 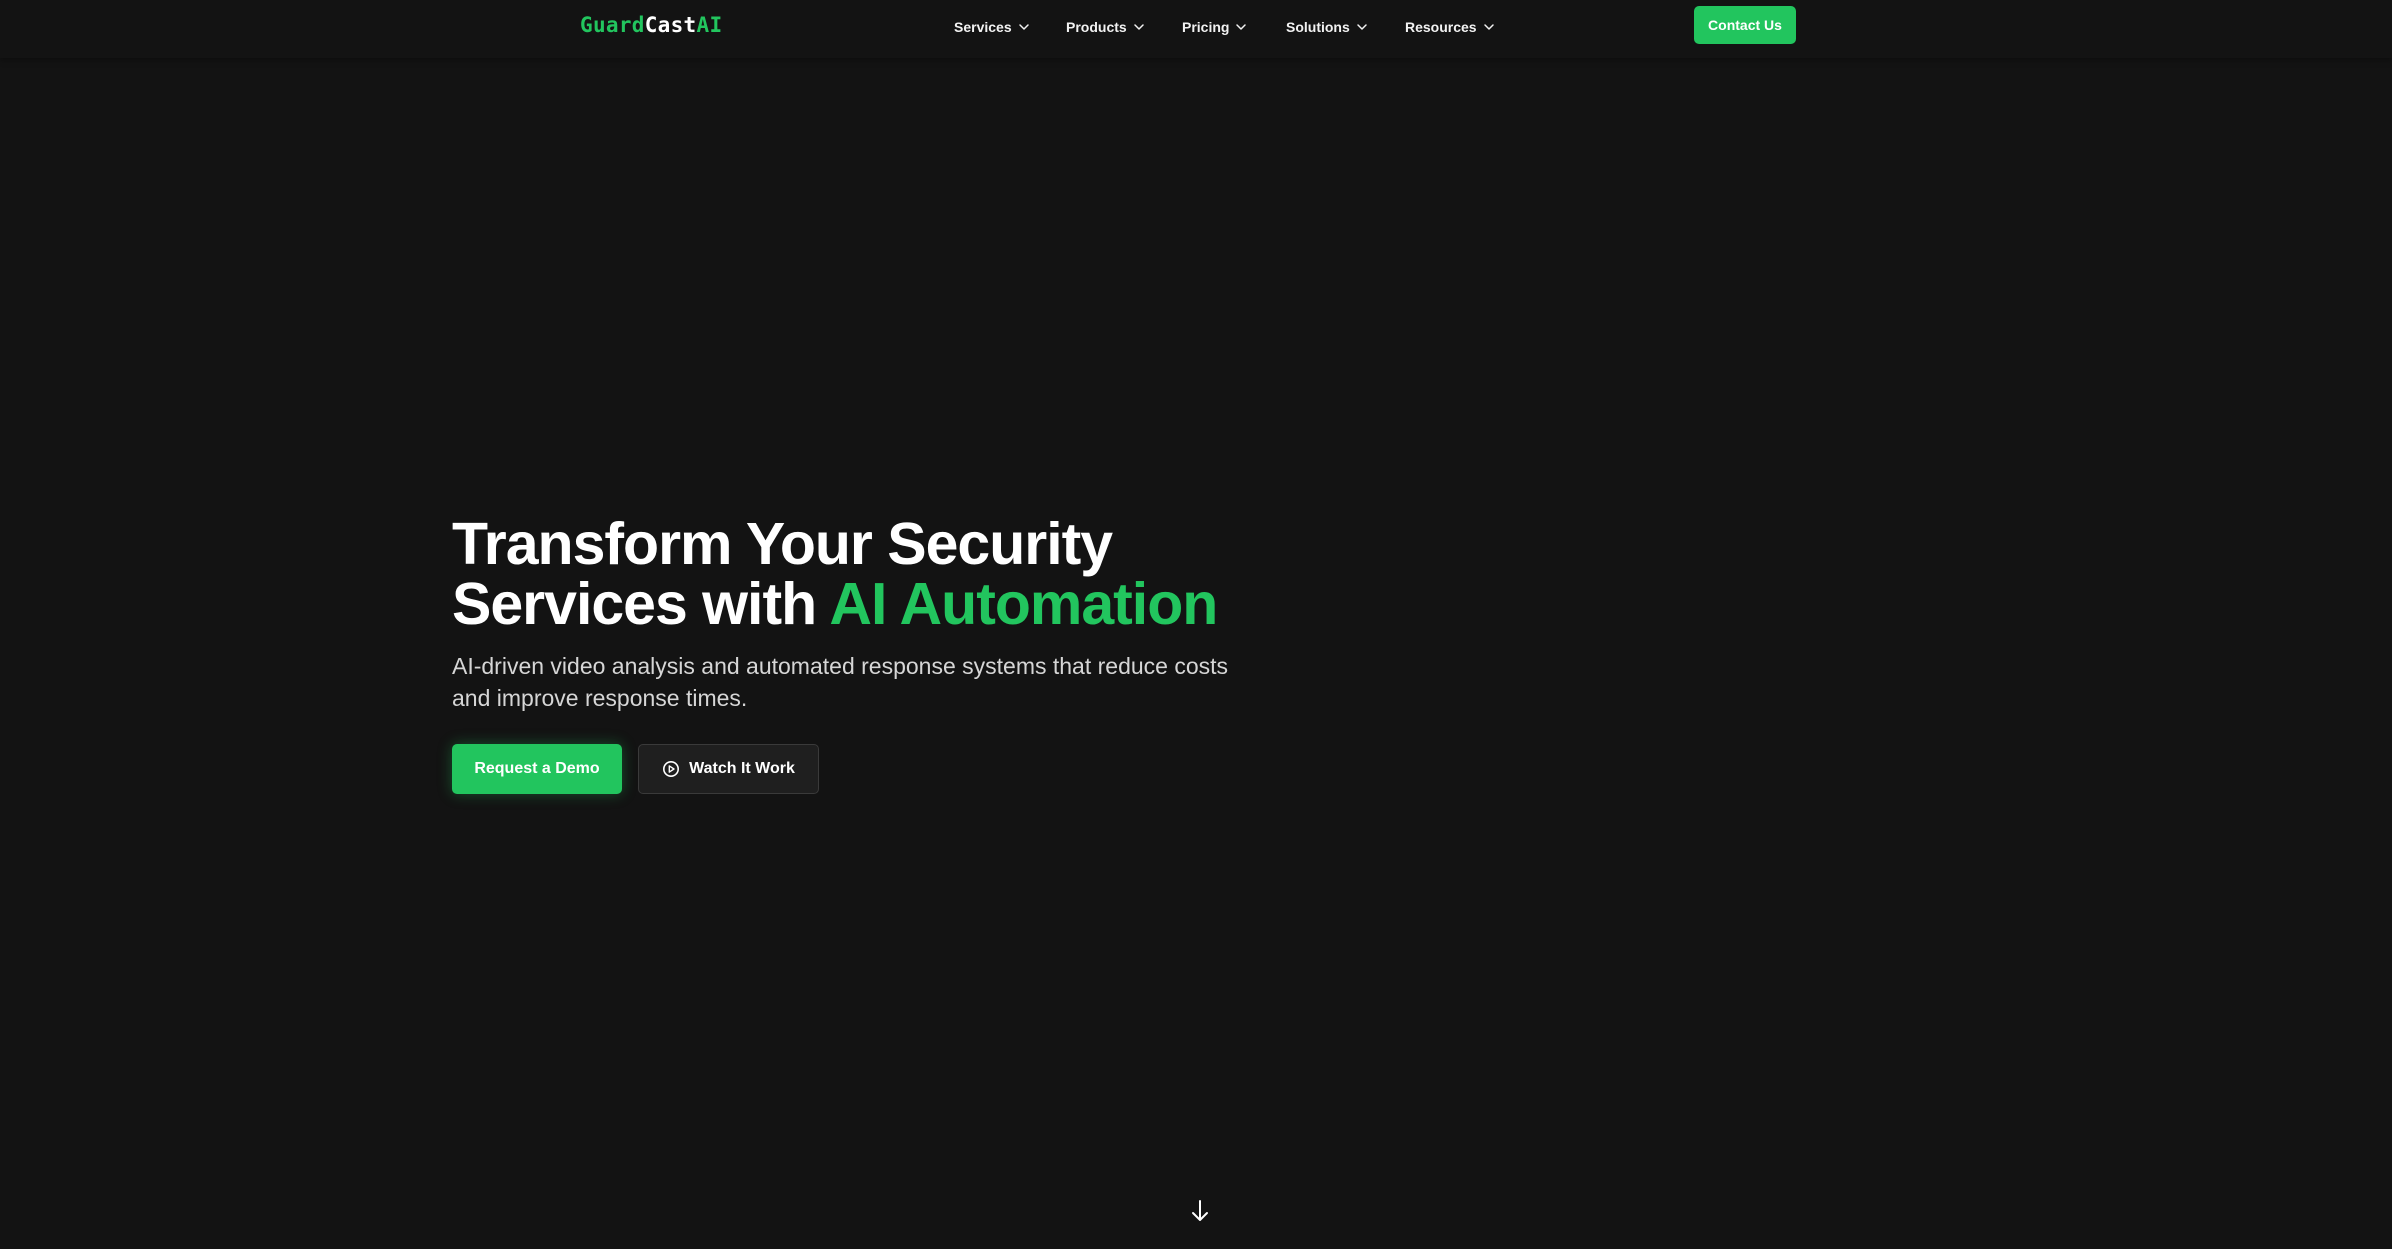 I want to click on watch-it-work-button: Watch It Work, so click(x=728, y=769).